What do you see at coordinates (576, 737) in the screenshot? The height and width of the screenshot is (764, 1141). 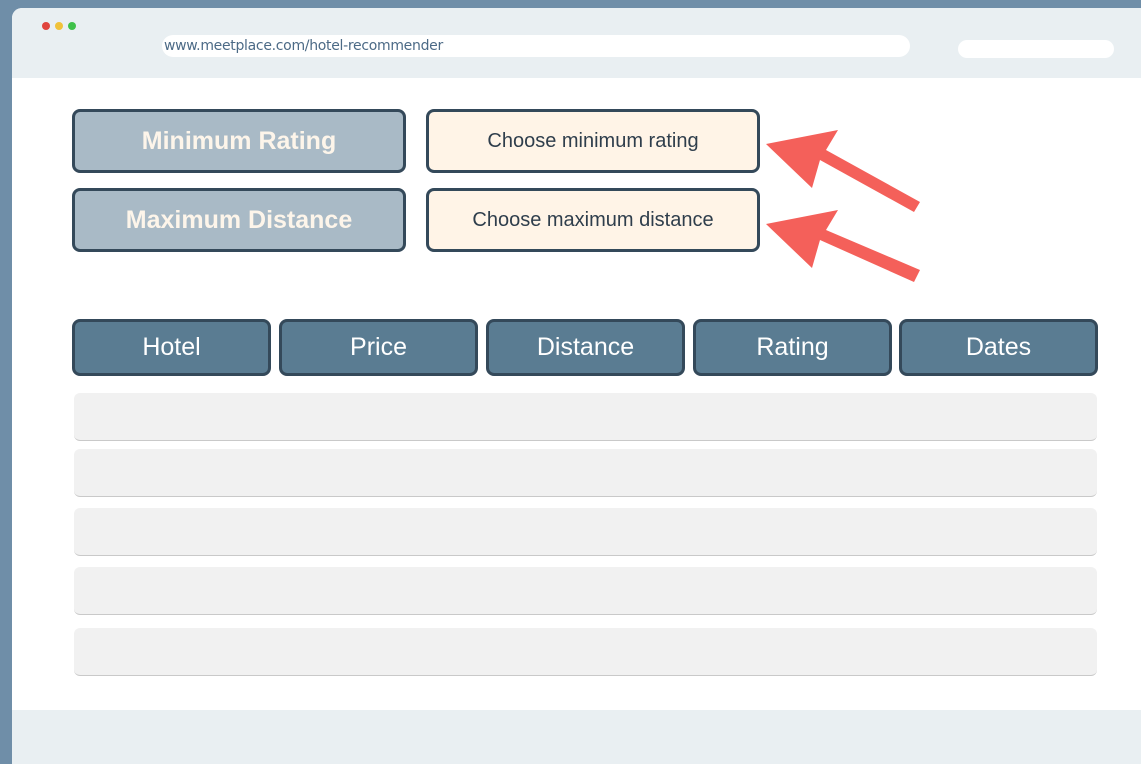 I see `browser-footer` at bounding box center [576, 737].